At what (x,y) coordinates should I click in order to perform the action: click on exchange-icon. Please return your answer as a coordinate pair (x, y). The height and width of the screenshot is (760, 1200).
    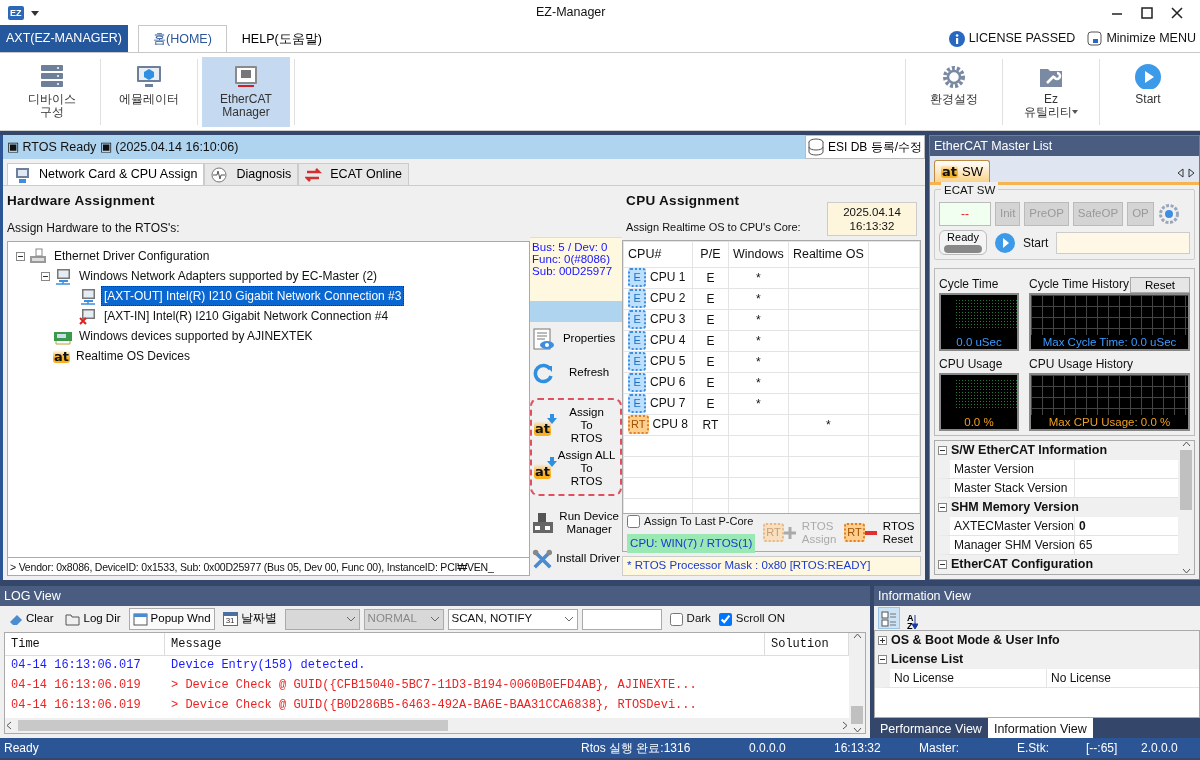
    Looking at the image, I should click on (314, 174).